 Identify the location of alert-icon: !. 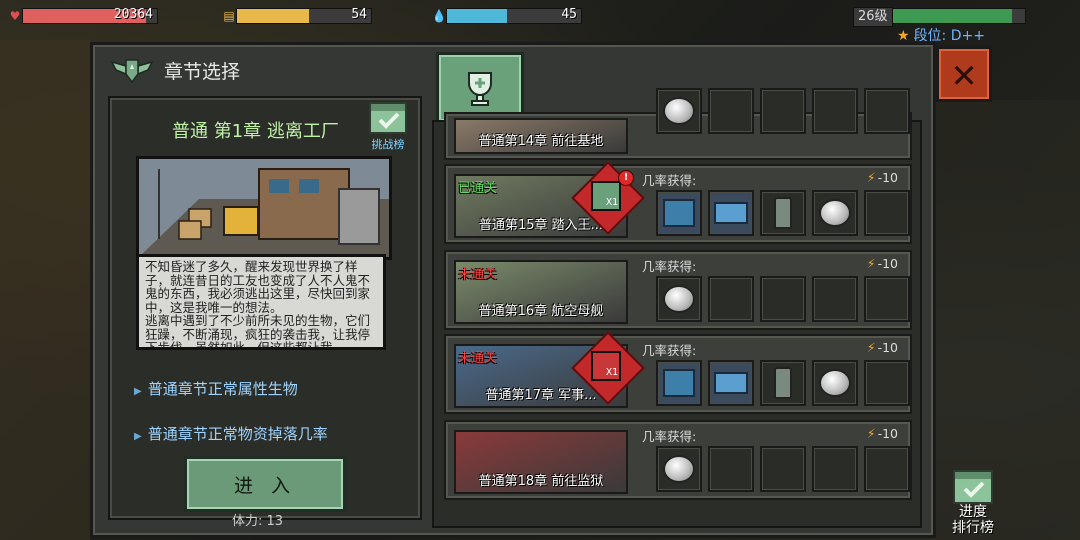
(626, 178).